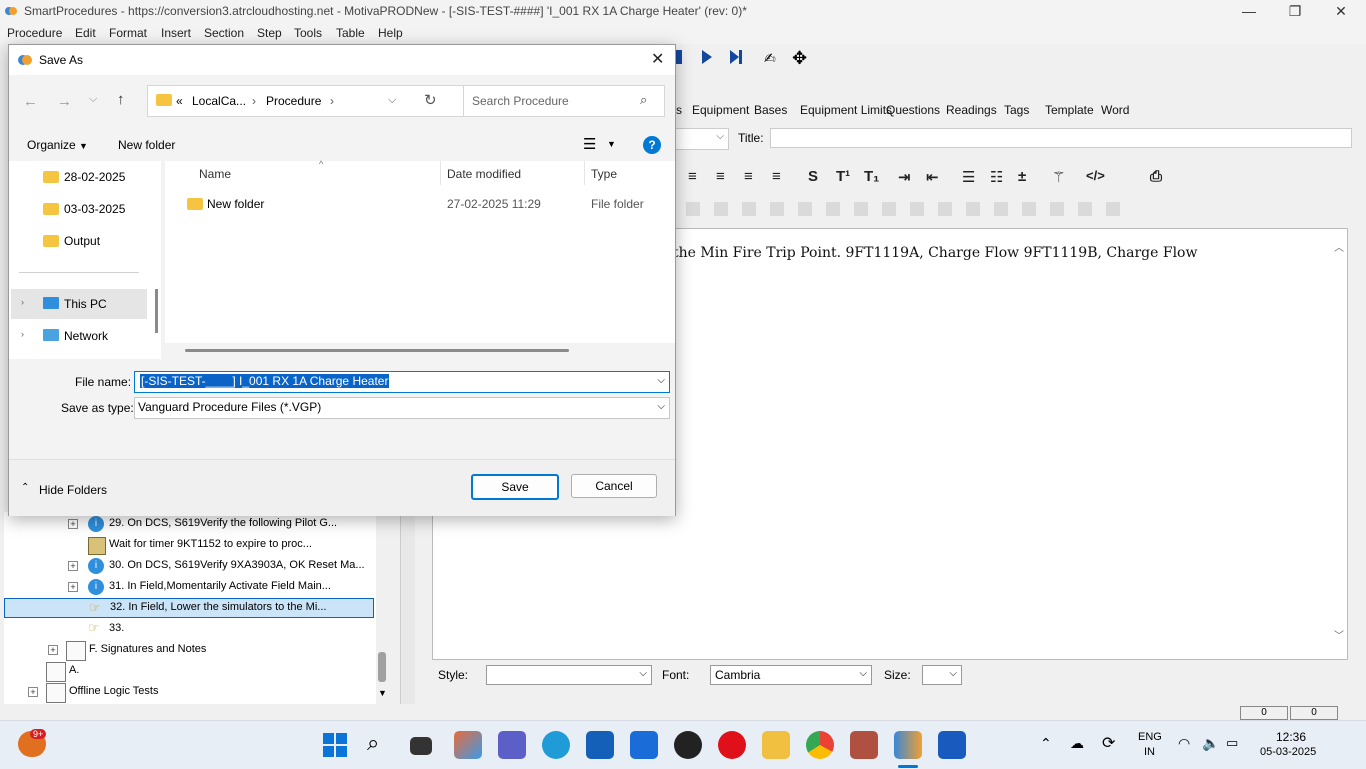 The image size is (1366, 769). I want to click on search-input: Search Procedure, so click(520, 101).